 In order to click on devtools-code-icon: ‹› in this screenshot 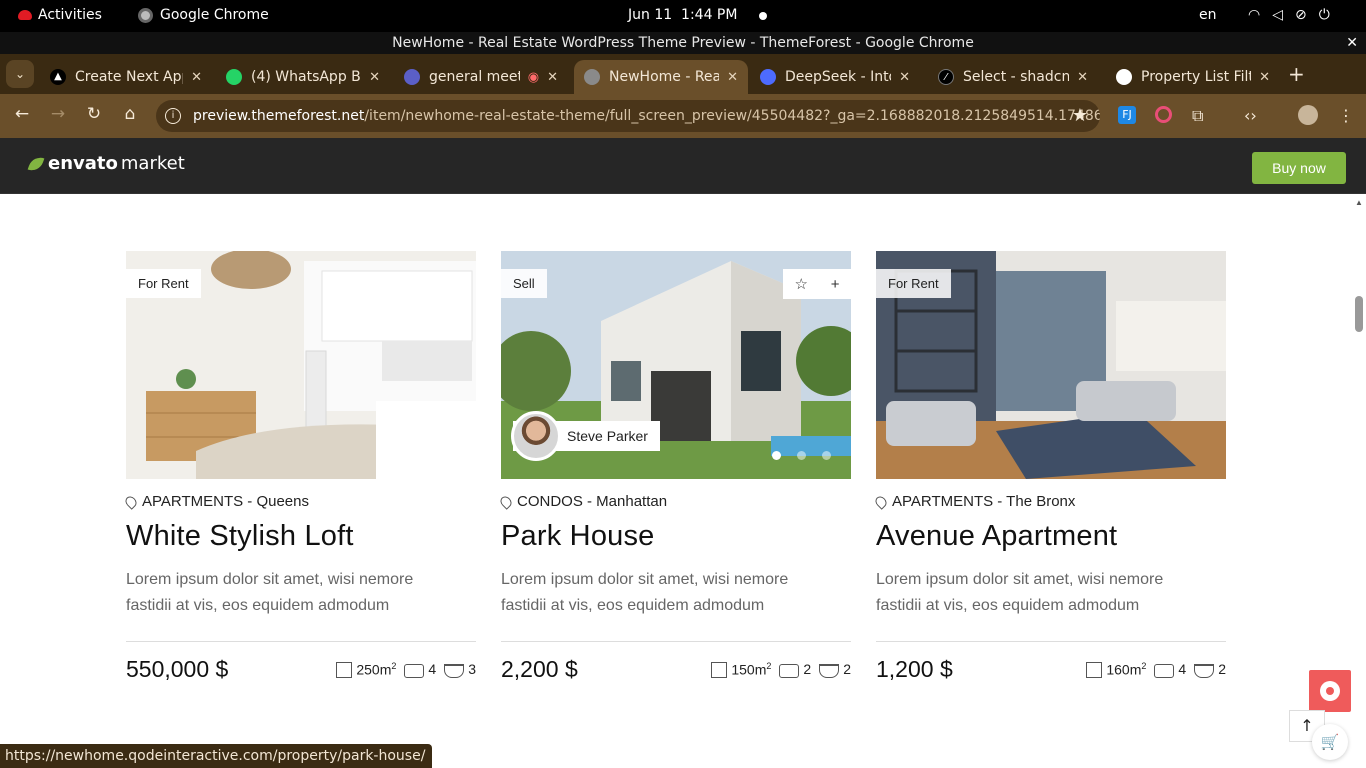, I will do `click(1250, 115)`.